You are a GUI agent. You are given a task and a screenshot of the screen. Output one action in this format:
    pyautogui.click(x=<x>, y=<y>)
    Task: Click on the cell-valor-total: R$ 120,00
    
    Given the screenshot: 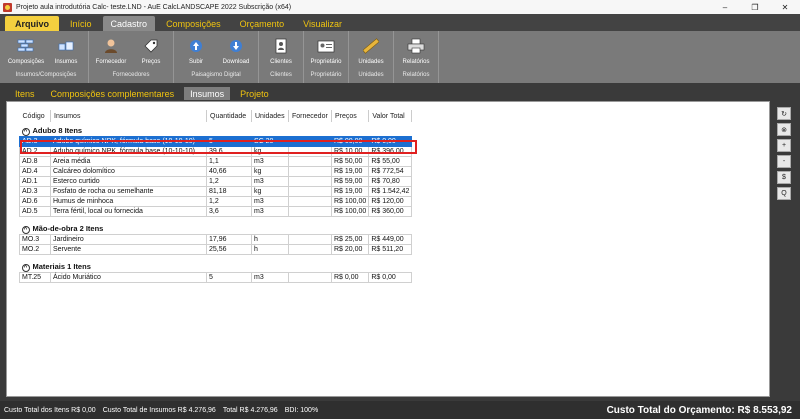 What is the action you would take?
    pyautogui.click(x=390, y=201)
    